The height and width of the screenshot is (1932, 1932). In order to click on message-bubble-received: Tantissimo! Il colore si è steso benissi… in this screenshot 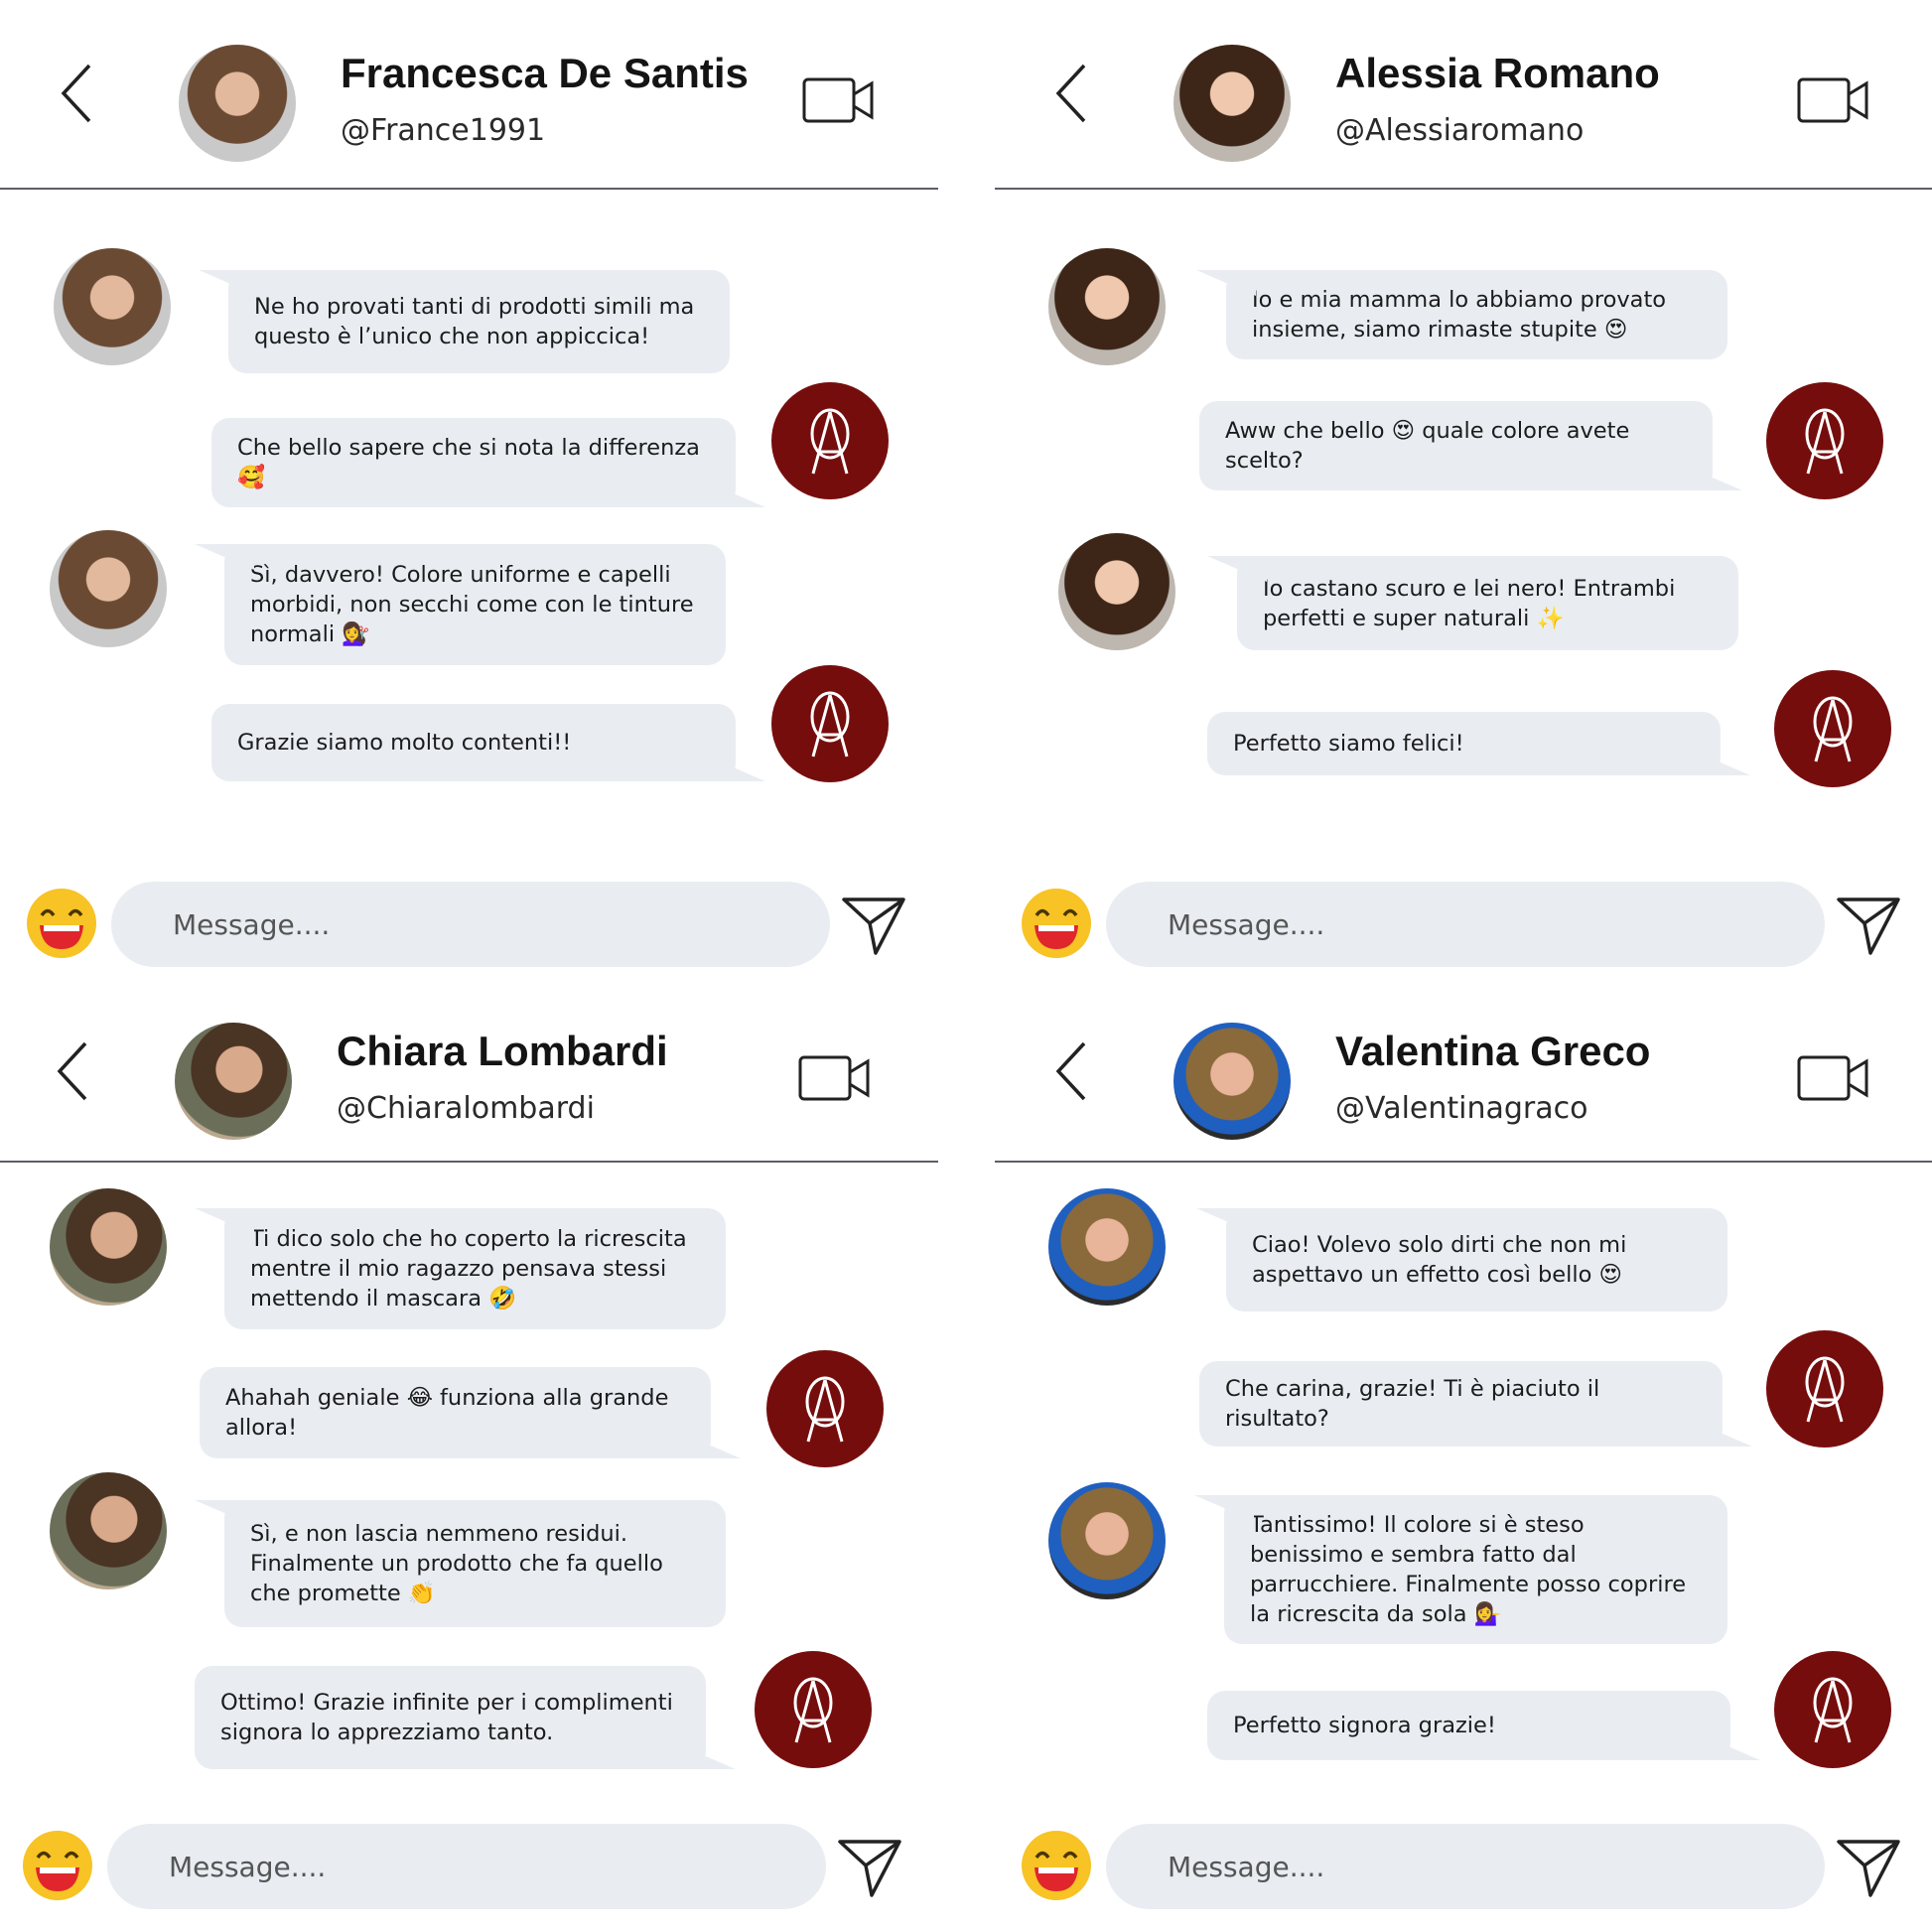, I will do `click(1475, 1570)`.